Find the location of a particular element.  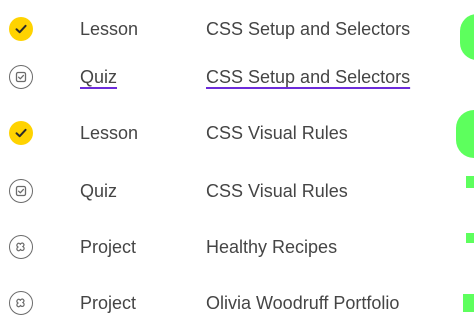

item-type-label: Quiz is located at coordinates (99, 190).